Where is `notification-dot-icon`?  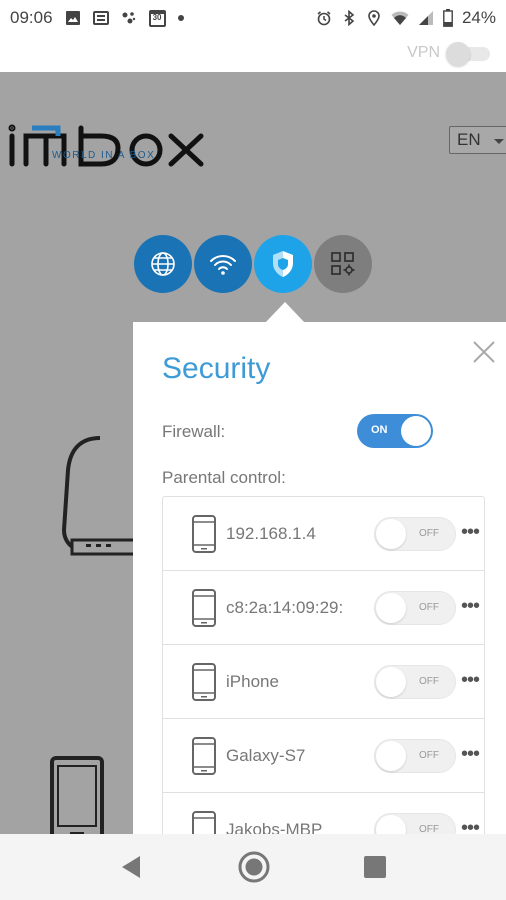 notification-dot-icon is located at coordinates (180, 18).